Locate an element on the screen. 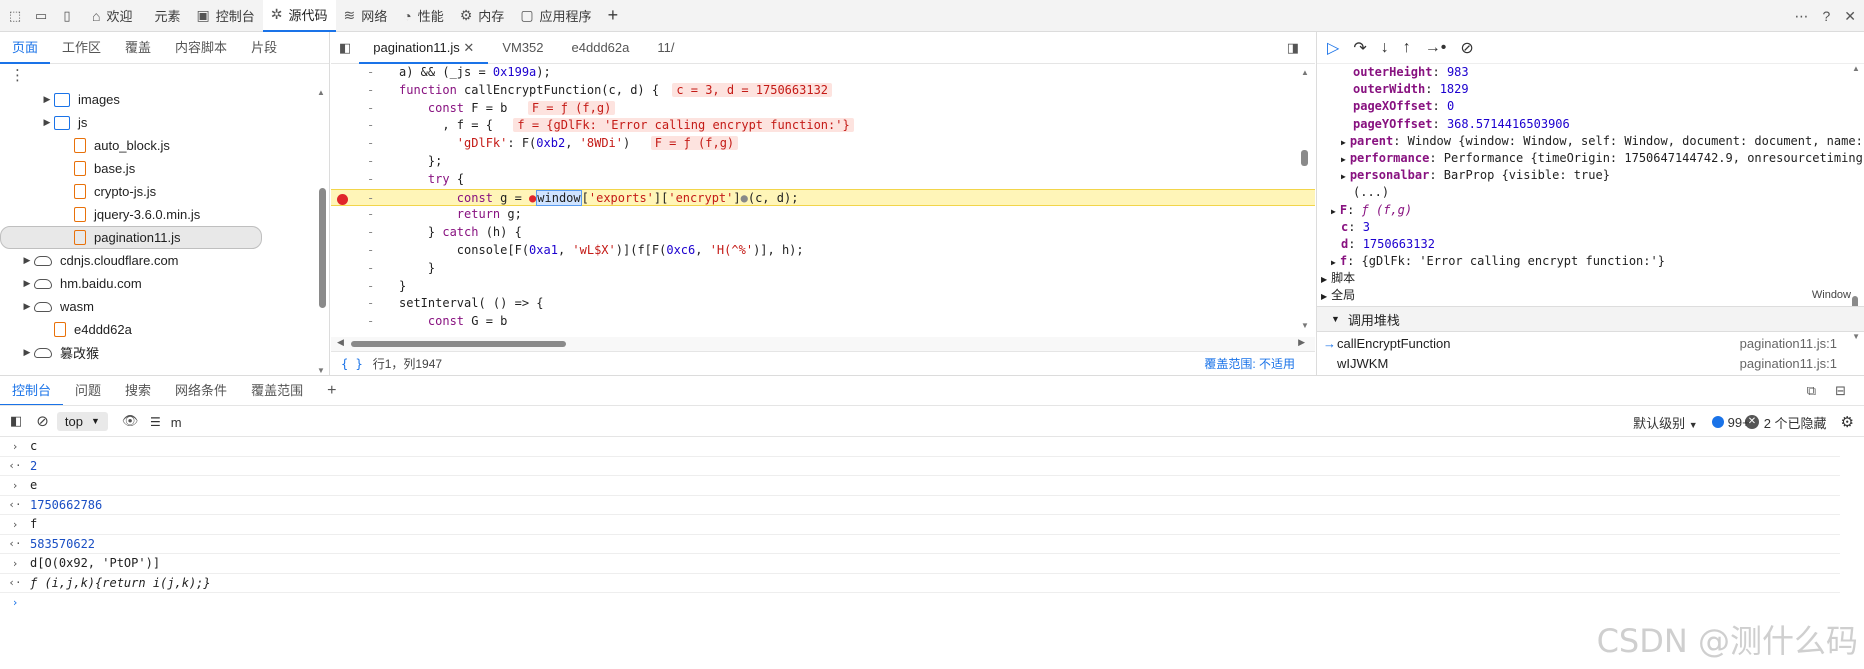 This screenshot has width=1864, height=669. call-frame: → callEncryptFunction pagination11.js:1 is located at coordinates (1590, 343).